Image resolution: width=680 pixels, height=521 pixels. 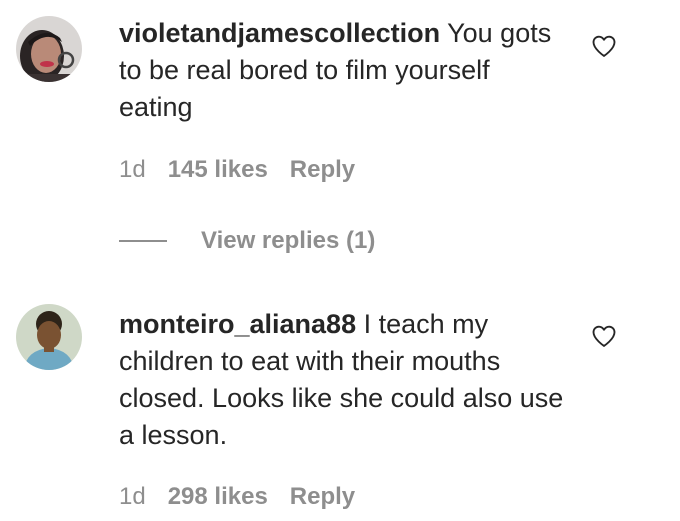 I want to click on comment-meta: 1d 145 likes Reply, so click(x=248, y=170).